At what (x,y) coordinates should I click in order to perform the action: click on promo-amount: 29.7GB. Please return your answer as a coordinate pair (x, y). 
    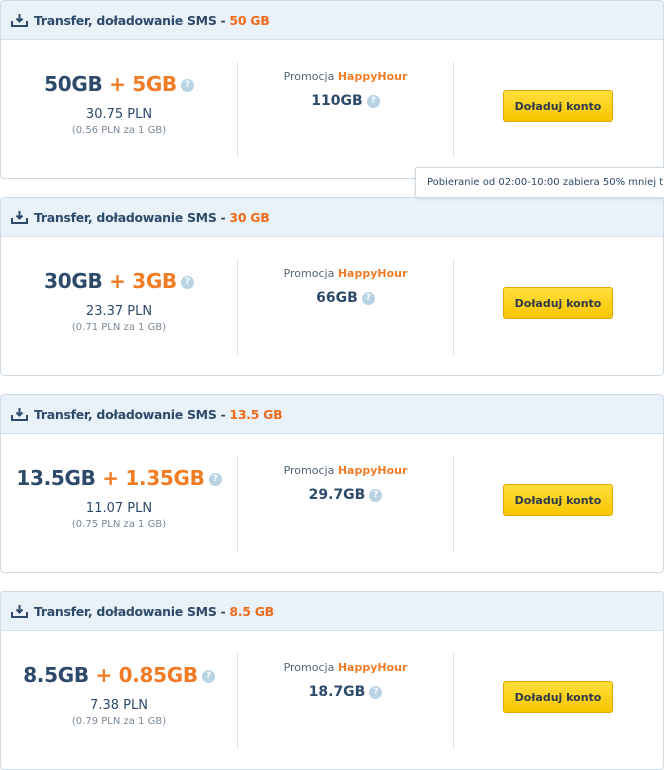
    Looking at the image, I should click on (337, 495).